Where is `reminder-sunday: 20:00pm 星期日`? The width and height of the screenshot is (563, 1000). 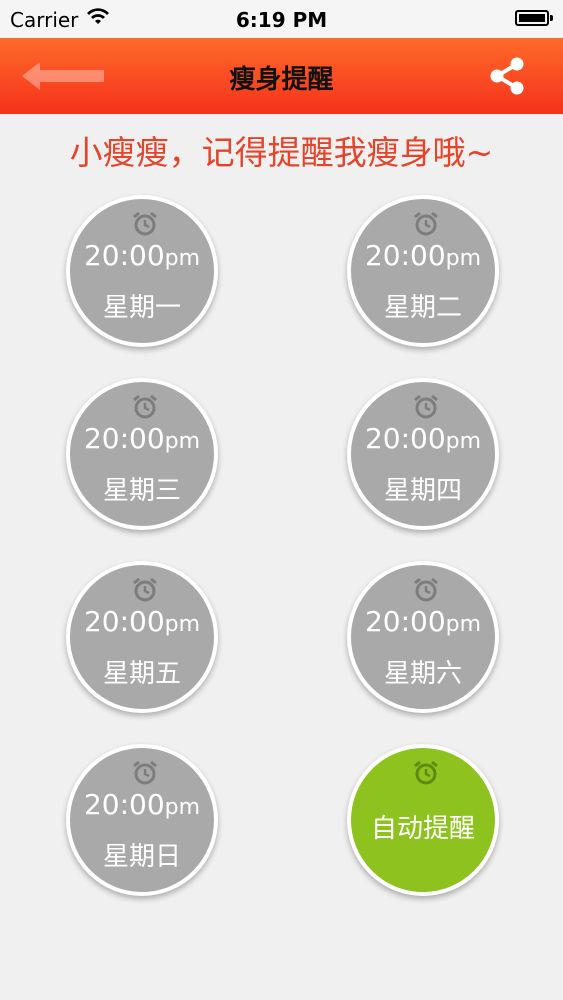
reminder-sunday: 20:00pm 星期日 is located at coordinates (142, 820).